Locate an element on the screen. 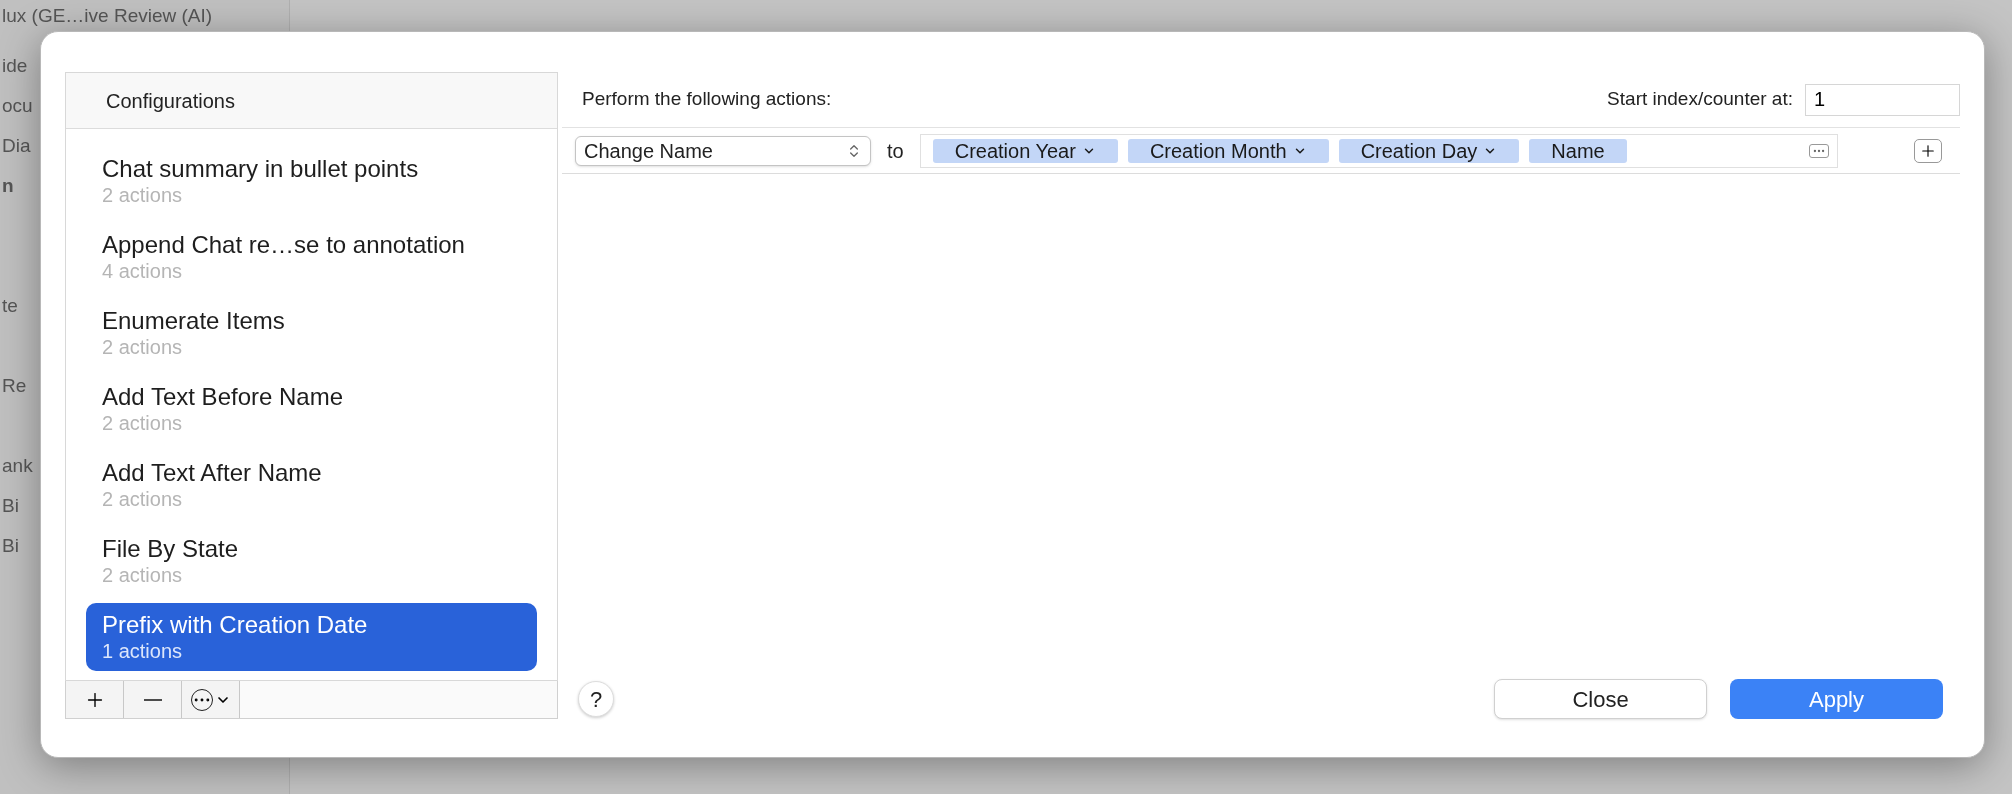 This screenshot has height=794, width=2012. token-field: Creation Year Creation Month Creation Day Name is located at coordinates (1378, 150).